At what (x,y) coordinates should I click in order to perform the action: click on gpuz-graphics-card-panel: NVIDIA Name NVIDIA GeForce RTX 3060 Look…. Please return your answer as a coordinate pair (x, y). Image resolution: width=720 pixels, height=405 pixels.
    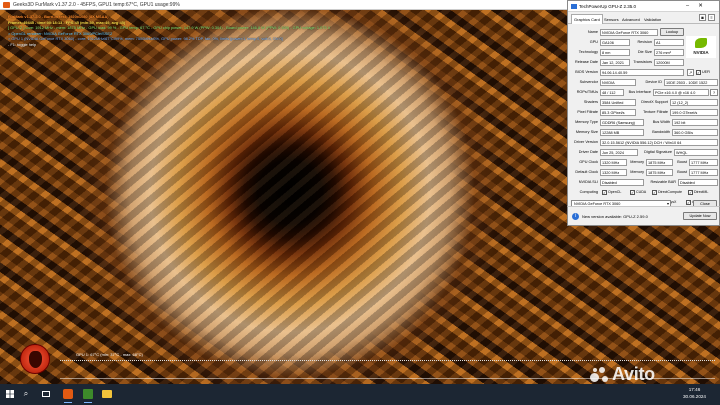
    Looking at the image, I should click on (643, 119).